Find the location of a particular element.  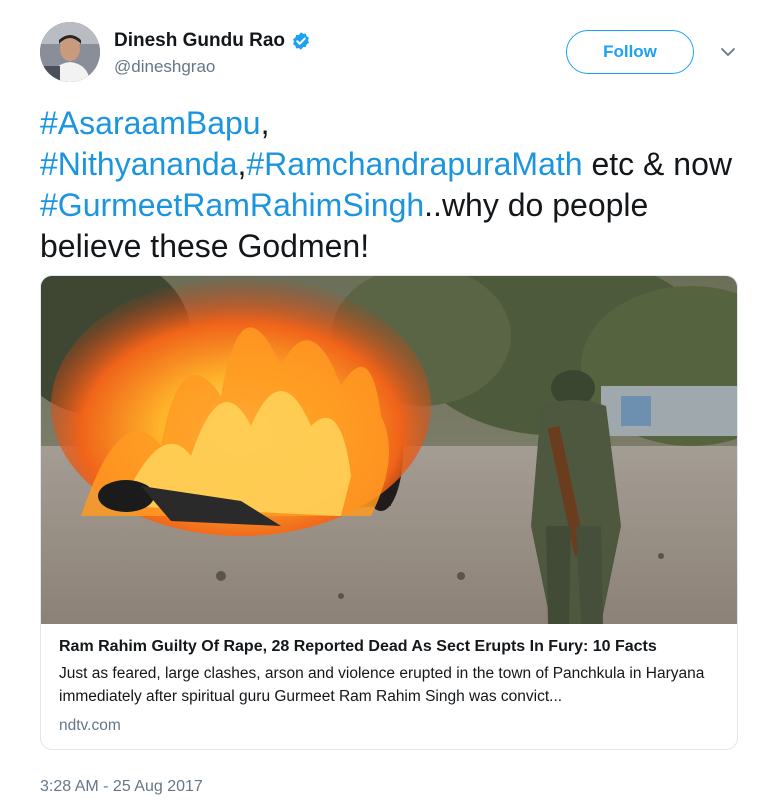

tweet-text-segment: , is located at coordinates (265, 123).